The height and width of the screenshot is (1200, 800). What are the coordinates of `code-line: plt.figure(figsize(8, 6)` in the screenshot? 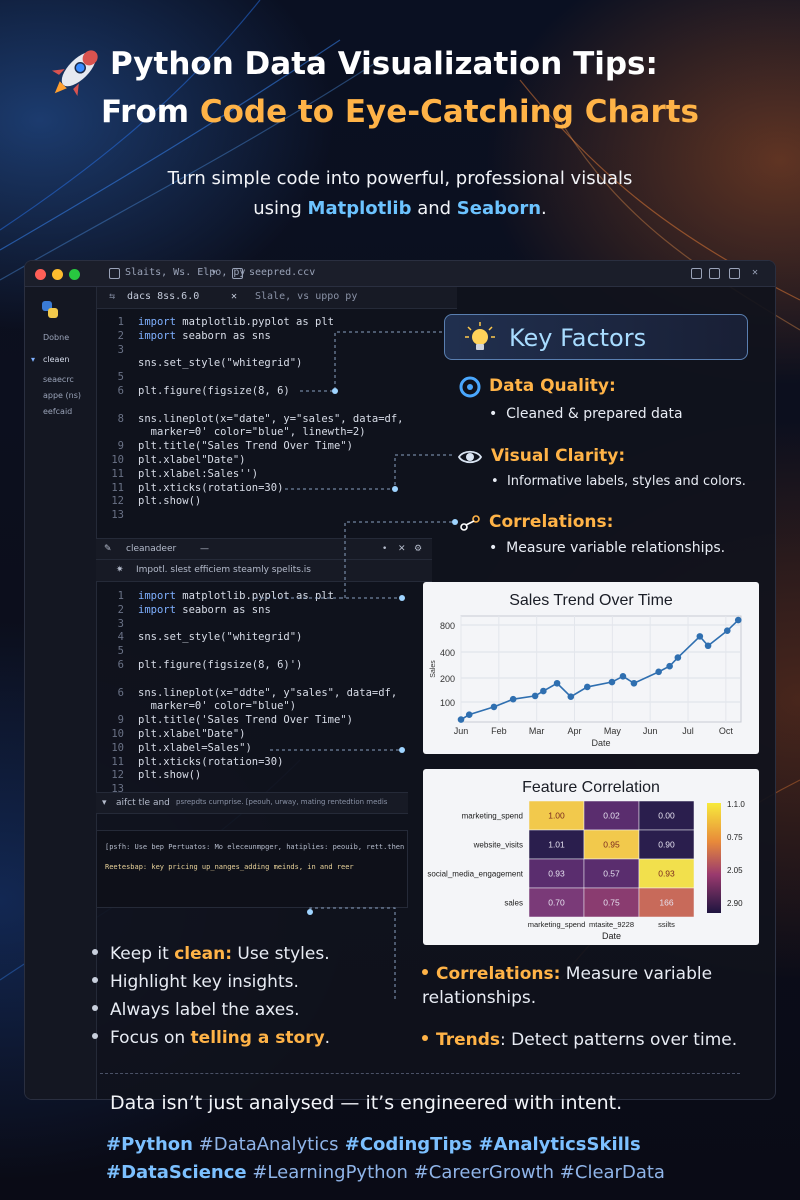 It's located at (214, 391).